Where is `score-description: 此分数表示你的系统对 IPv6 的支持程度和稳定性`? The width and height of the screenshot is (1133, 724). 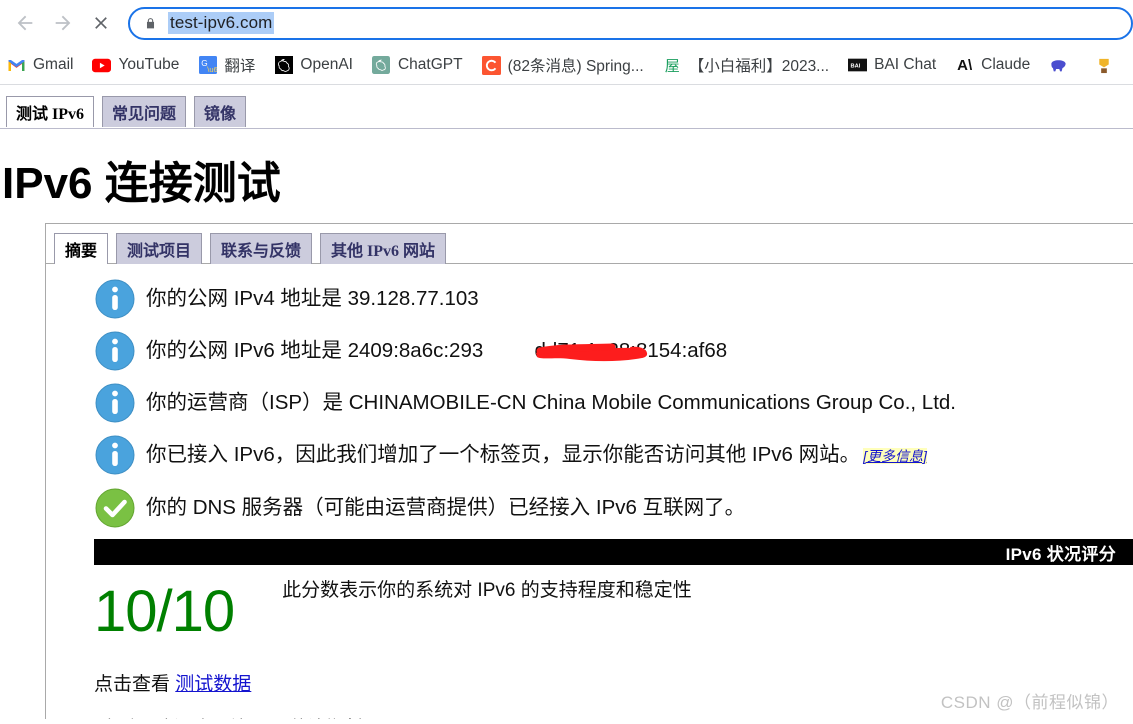 score-description: 此分数表示你的系统对 IPv6 的支持程度和稳定性 is located at coordinates (487, 590).